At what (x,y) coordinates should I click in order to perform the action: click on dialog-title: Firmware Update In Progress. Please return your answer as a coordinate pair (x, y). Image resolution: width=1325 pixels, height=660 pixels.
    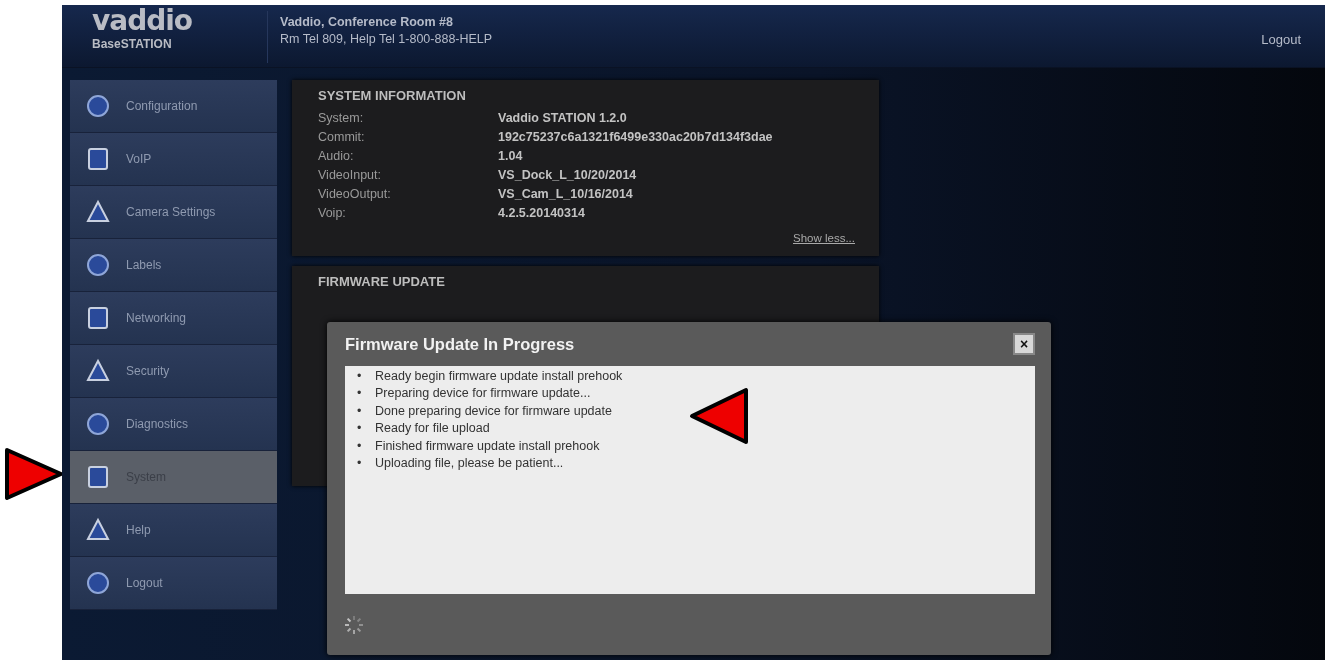
    Looking at the image, I should click on (460, 344).